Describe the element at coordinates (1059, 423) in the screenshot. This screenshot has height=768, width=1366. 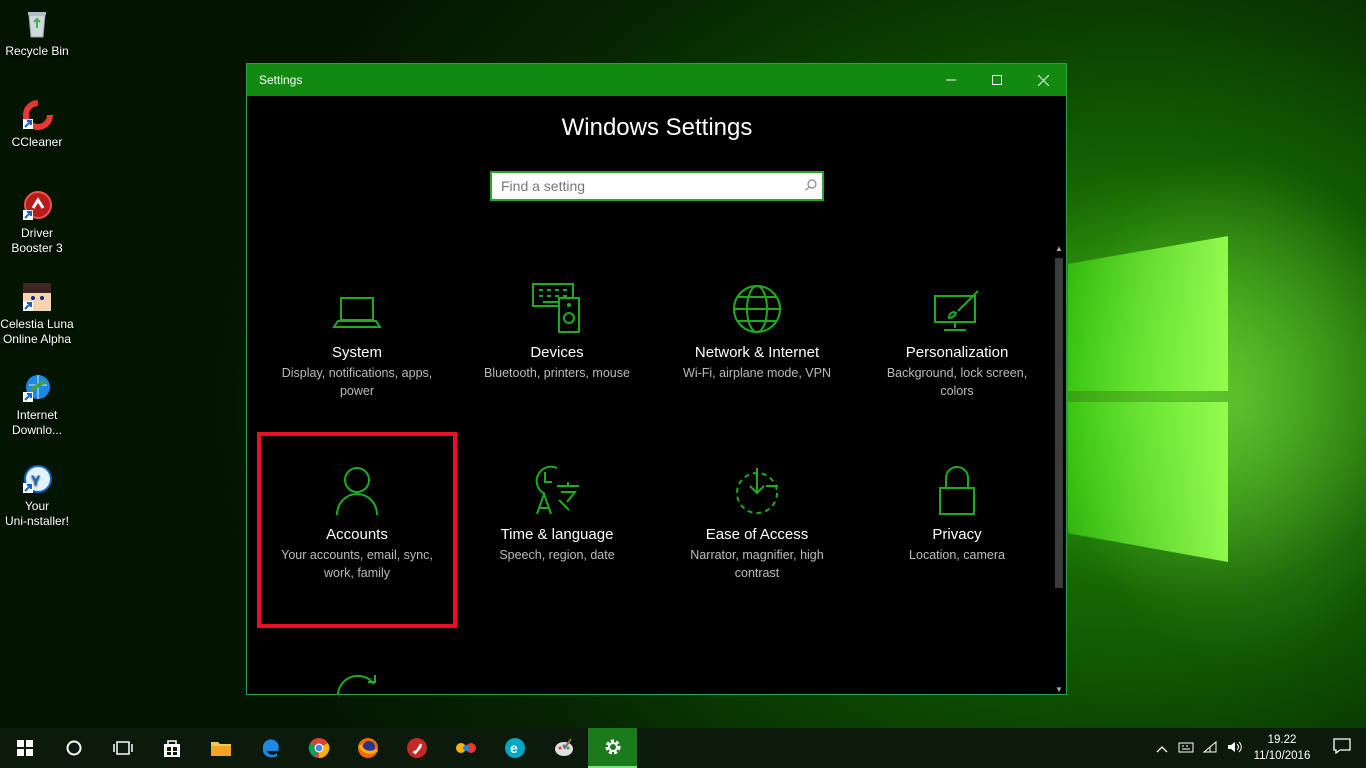
I see `scrollbar-thumb` at that location.